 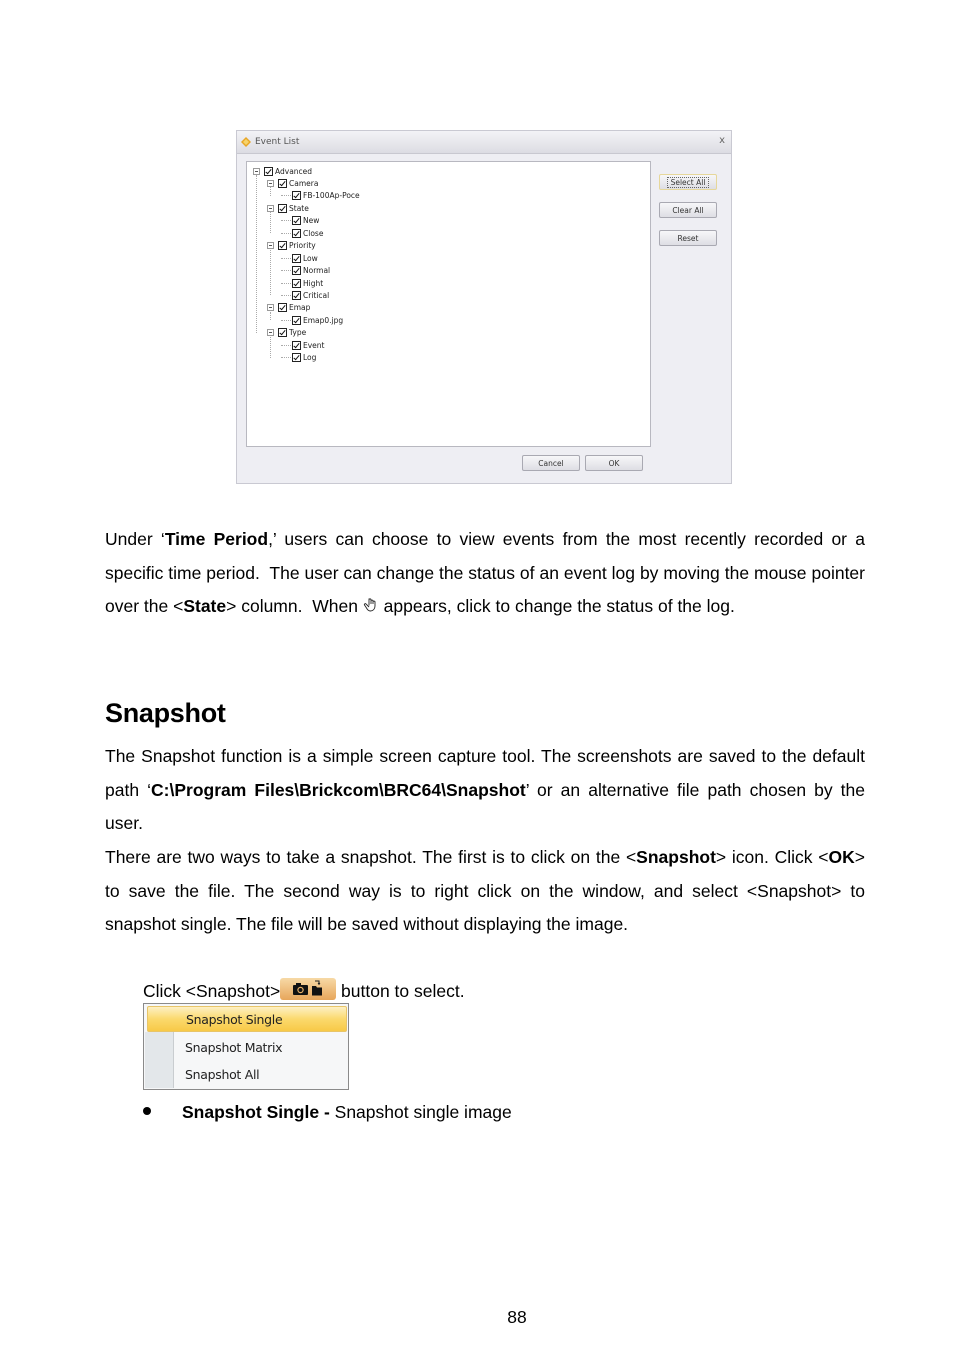 I want to click on tree-node-label: Event, so click(x=314, y=345).